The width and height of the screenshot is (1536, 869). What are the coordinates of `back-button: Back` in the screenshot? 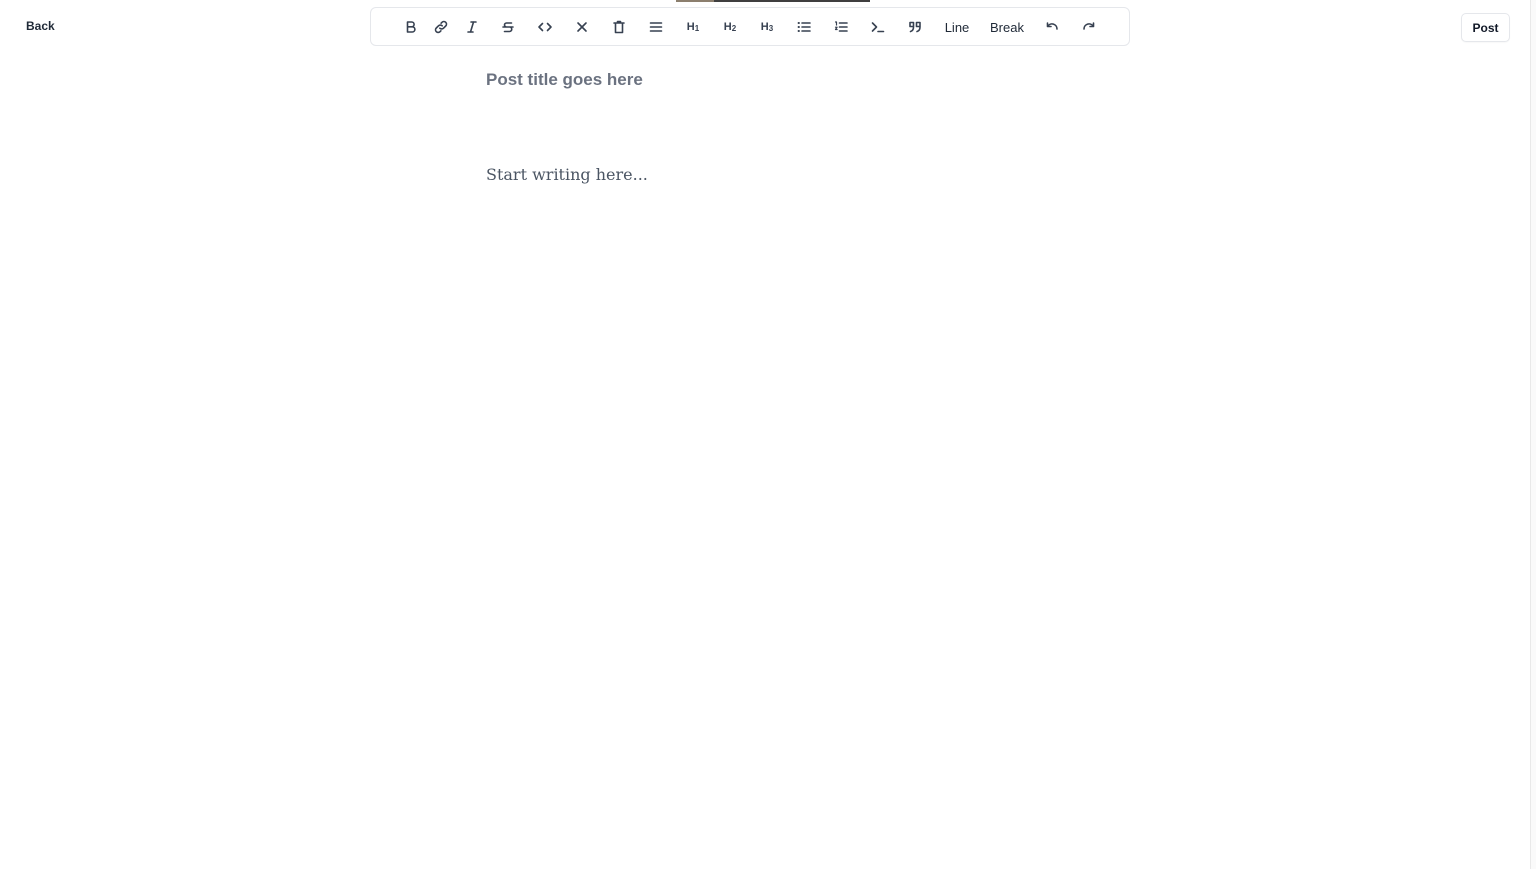 It's located at (40, 26).